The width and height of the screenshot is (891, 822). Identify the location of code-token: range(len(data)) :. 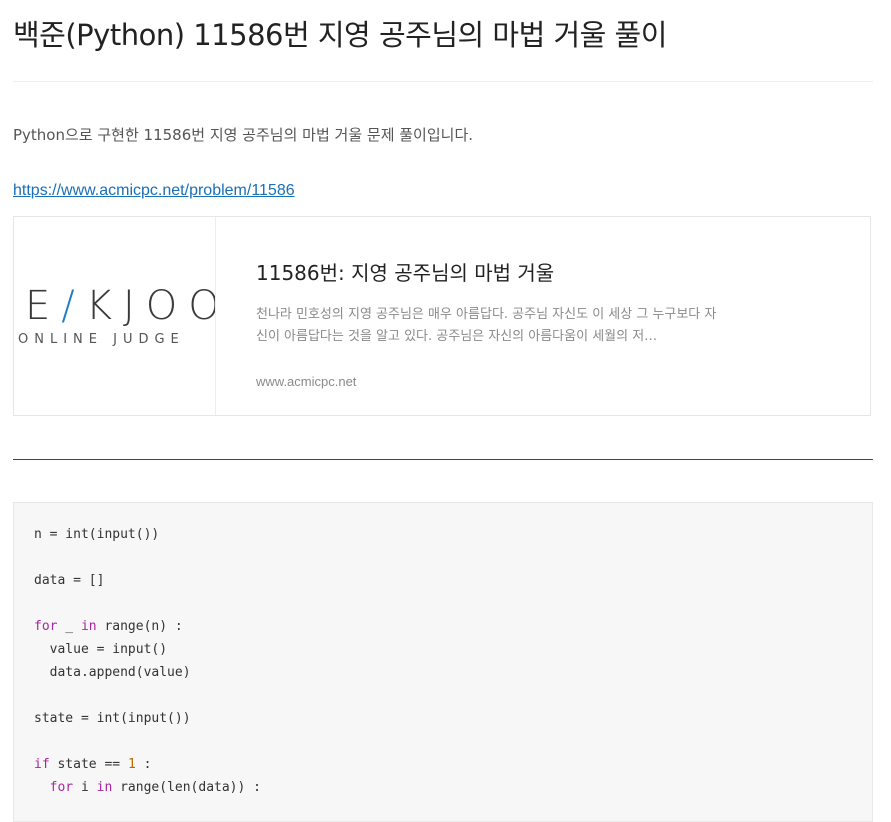
(186, 787).